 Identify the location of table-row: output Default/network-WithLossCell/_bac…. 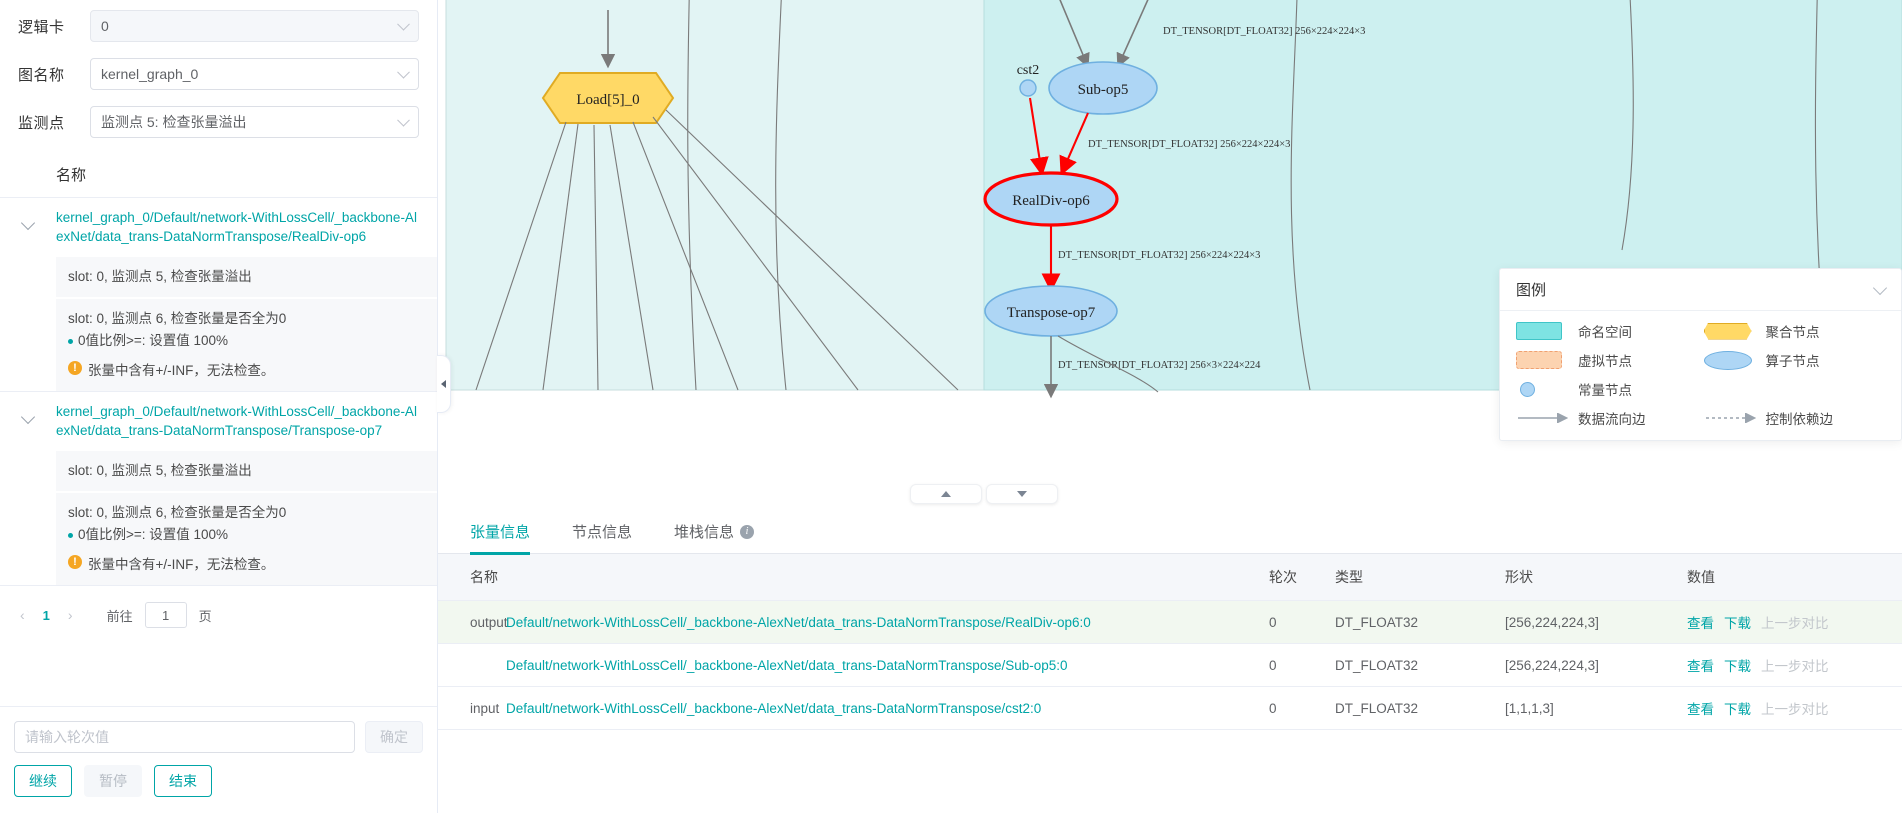
(1170, 622).